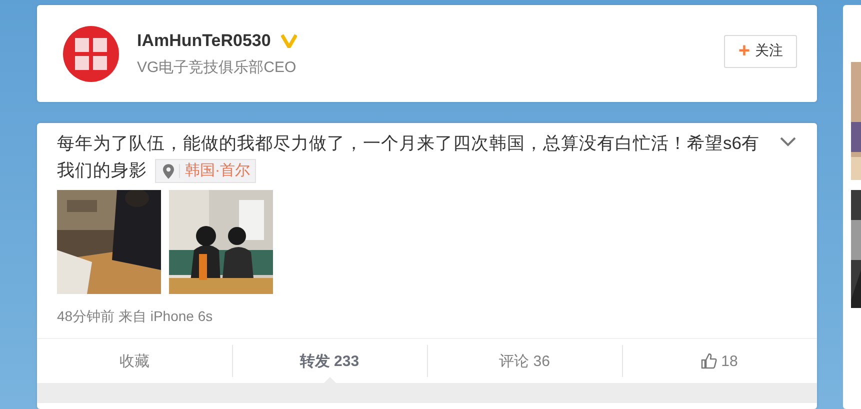  Describe the element at coordinates (719, 361) in the screenshot. I see `like-button: 18` at that location.